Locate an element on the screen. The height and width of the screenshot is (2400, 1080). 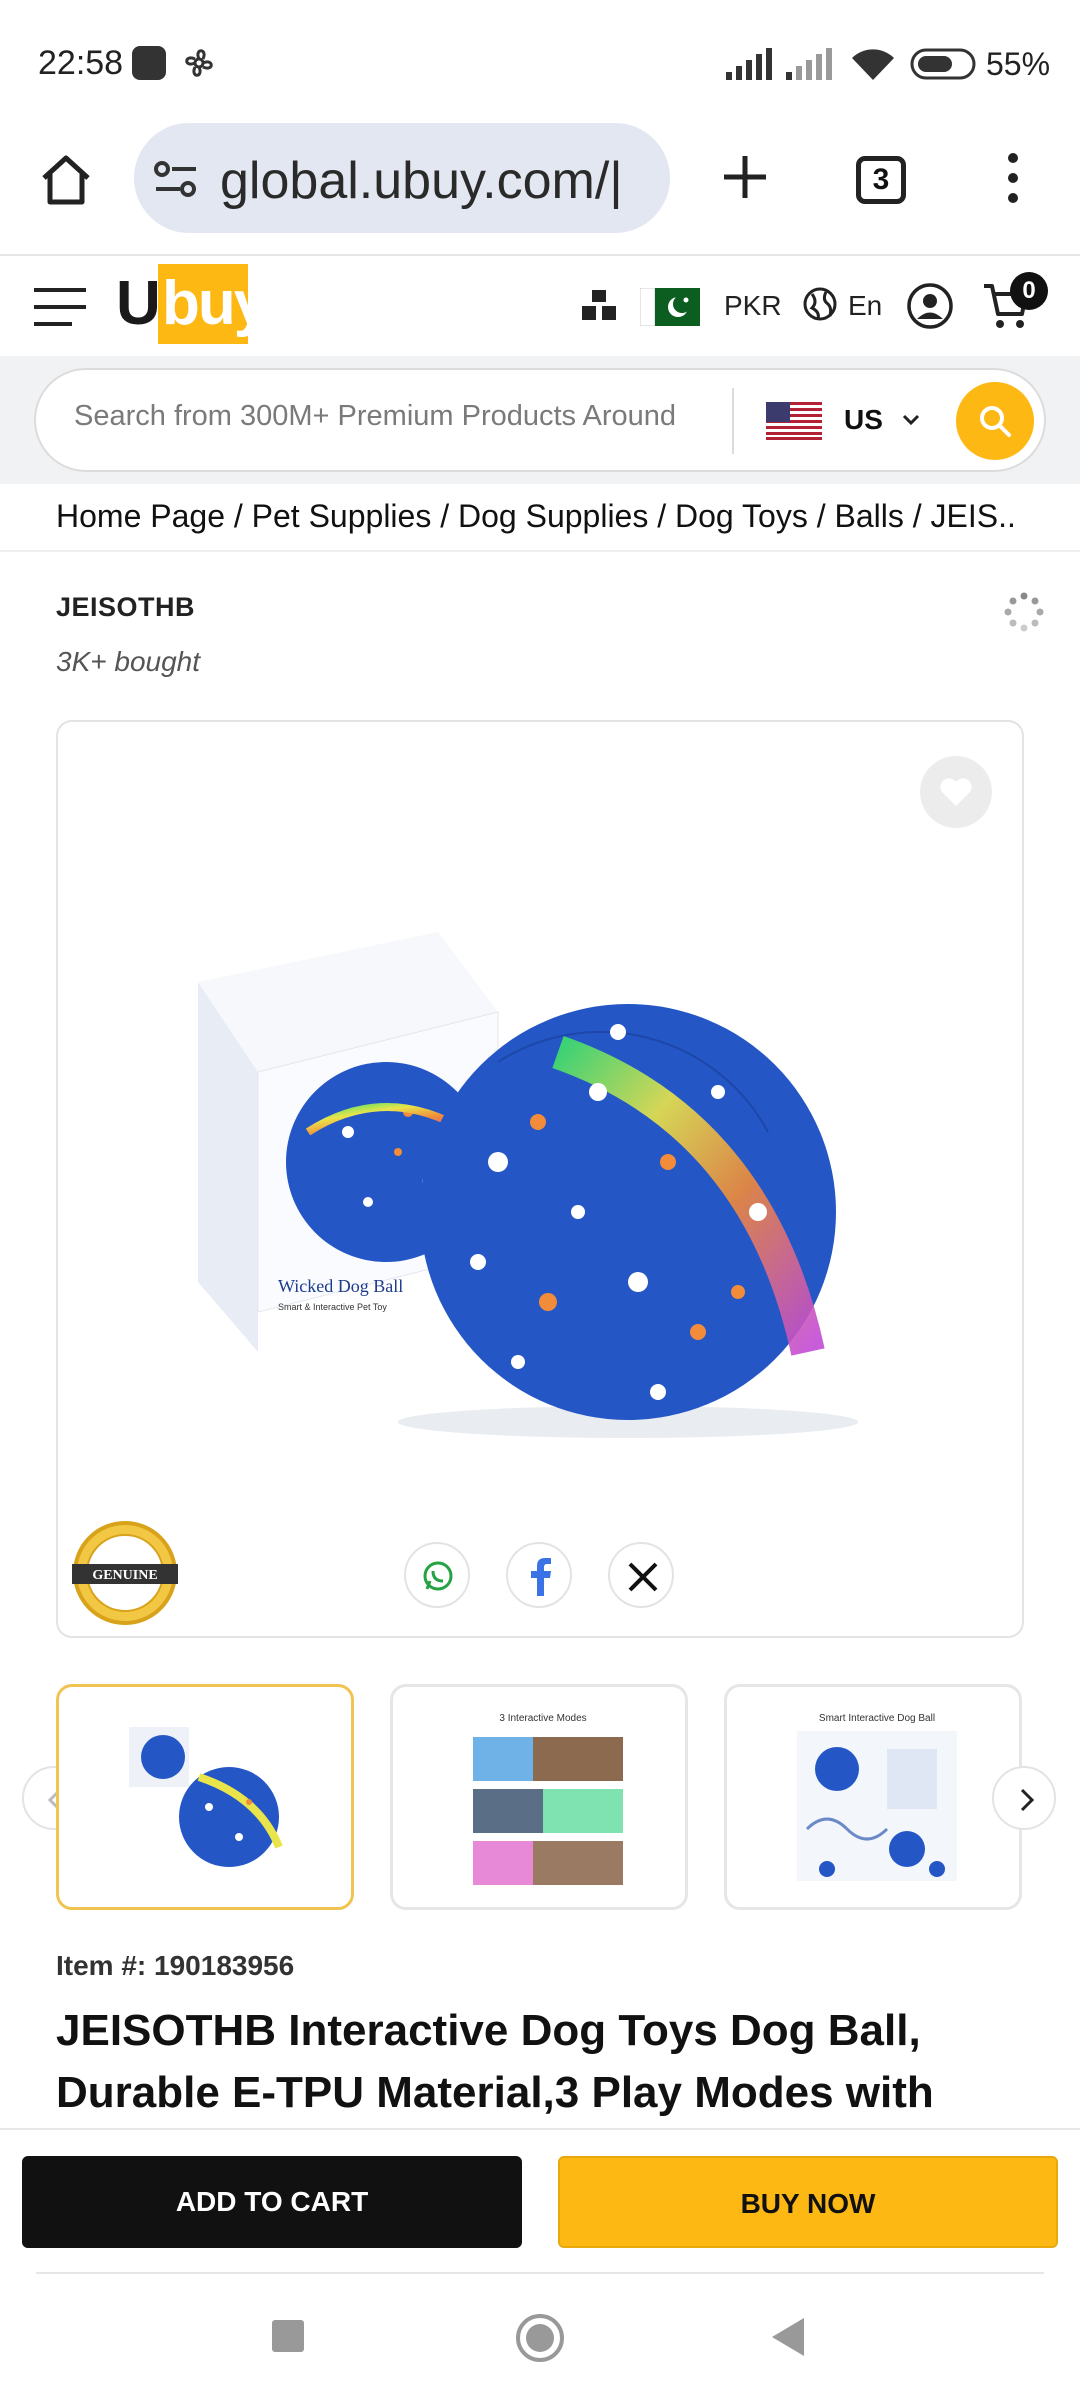
bought-count: 3K+ bought is located at coordinates (128, 661).